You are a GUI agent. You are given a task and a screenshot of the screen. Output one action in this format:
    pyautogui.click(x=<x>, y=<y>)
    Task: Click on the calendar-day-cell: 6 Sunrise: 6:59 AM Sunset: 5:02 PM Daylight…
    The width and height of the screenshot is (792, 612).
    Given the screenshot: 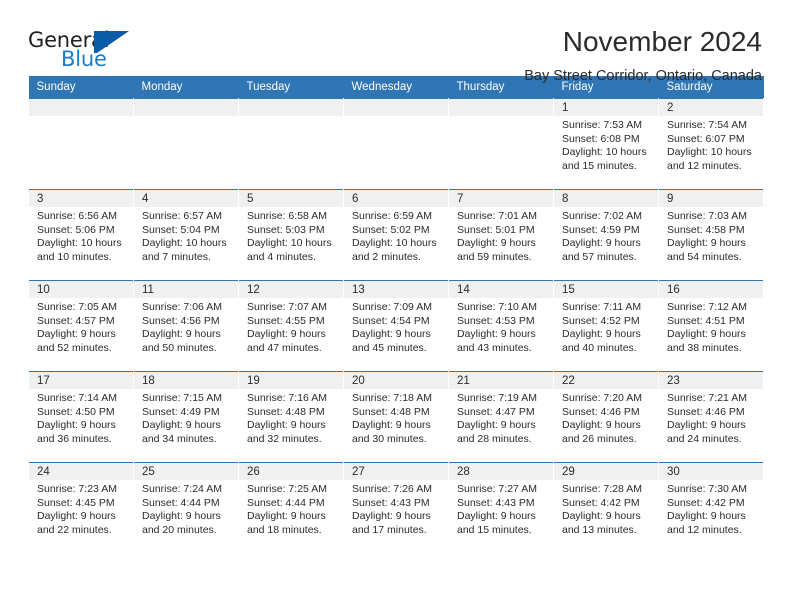 What is the action you would take?
    pyautogui.click(x=396, y=235)
    